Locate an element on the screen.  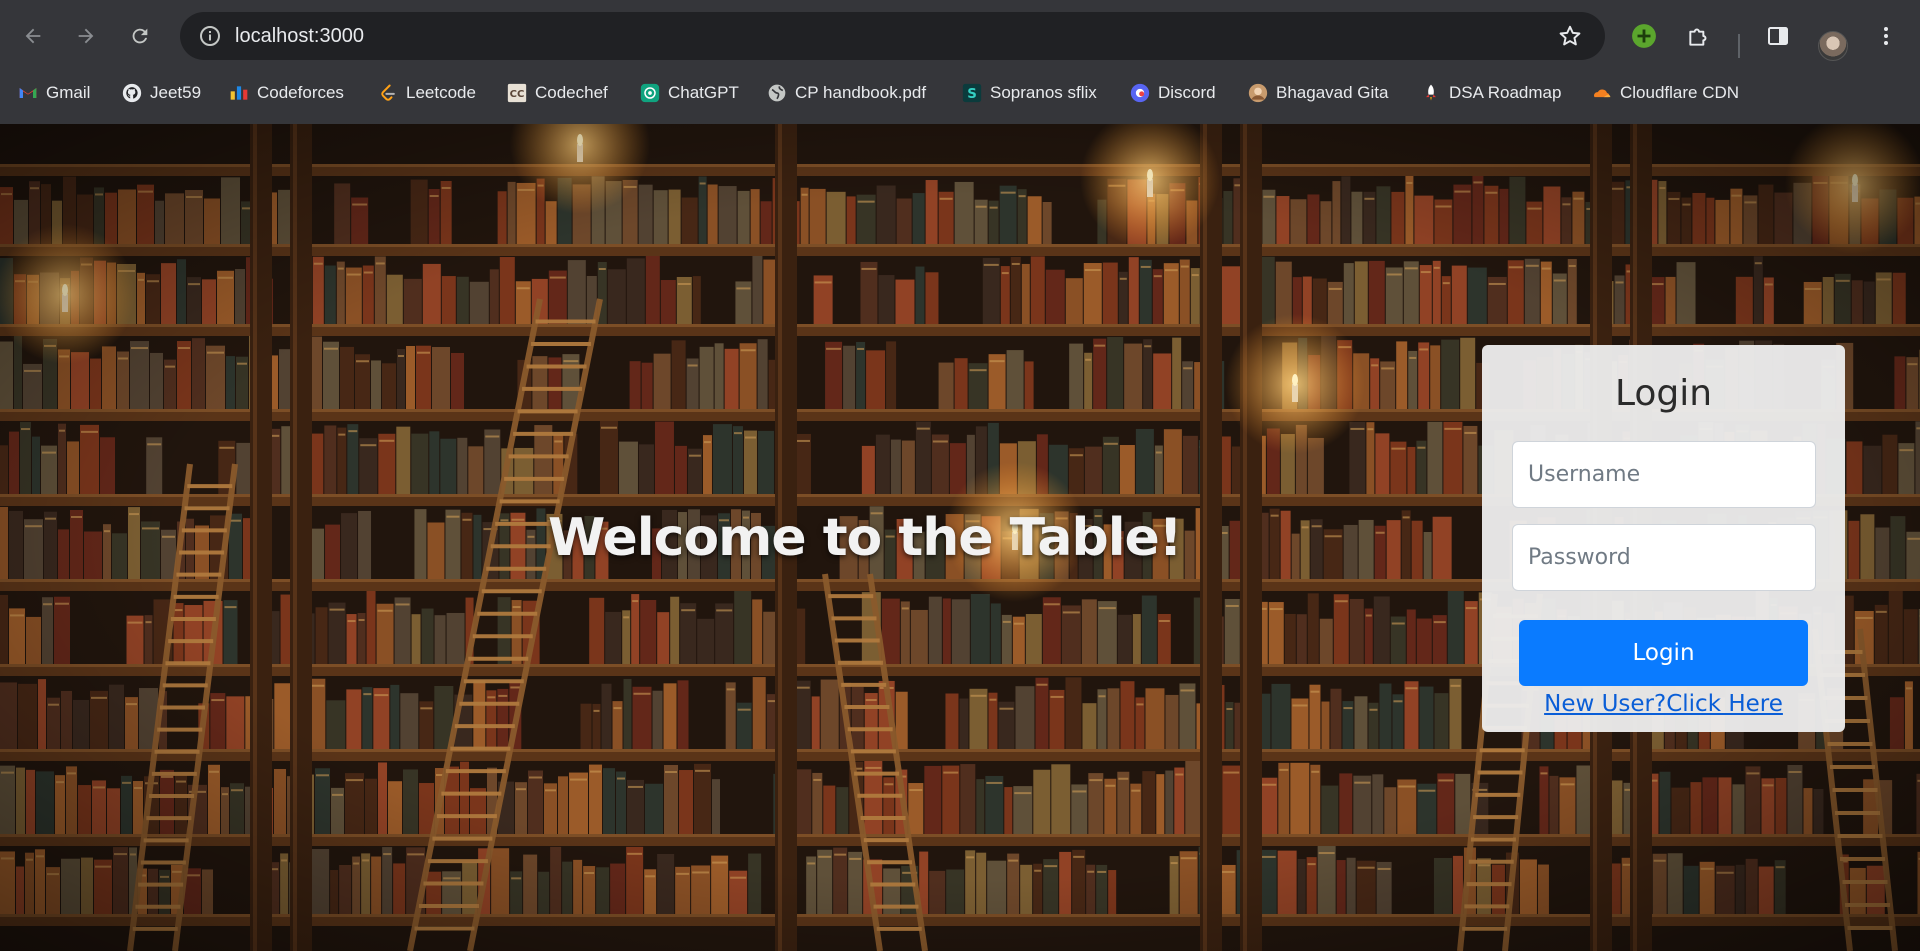
browser-toolbar: localhost:3000 is located at coordinates (960, 36).